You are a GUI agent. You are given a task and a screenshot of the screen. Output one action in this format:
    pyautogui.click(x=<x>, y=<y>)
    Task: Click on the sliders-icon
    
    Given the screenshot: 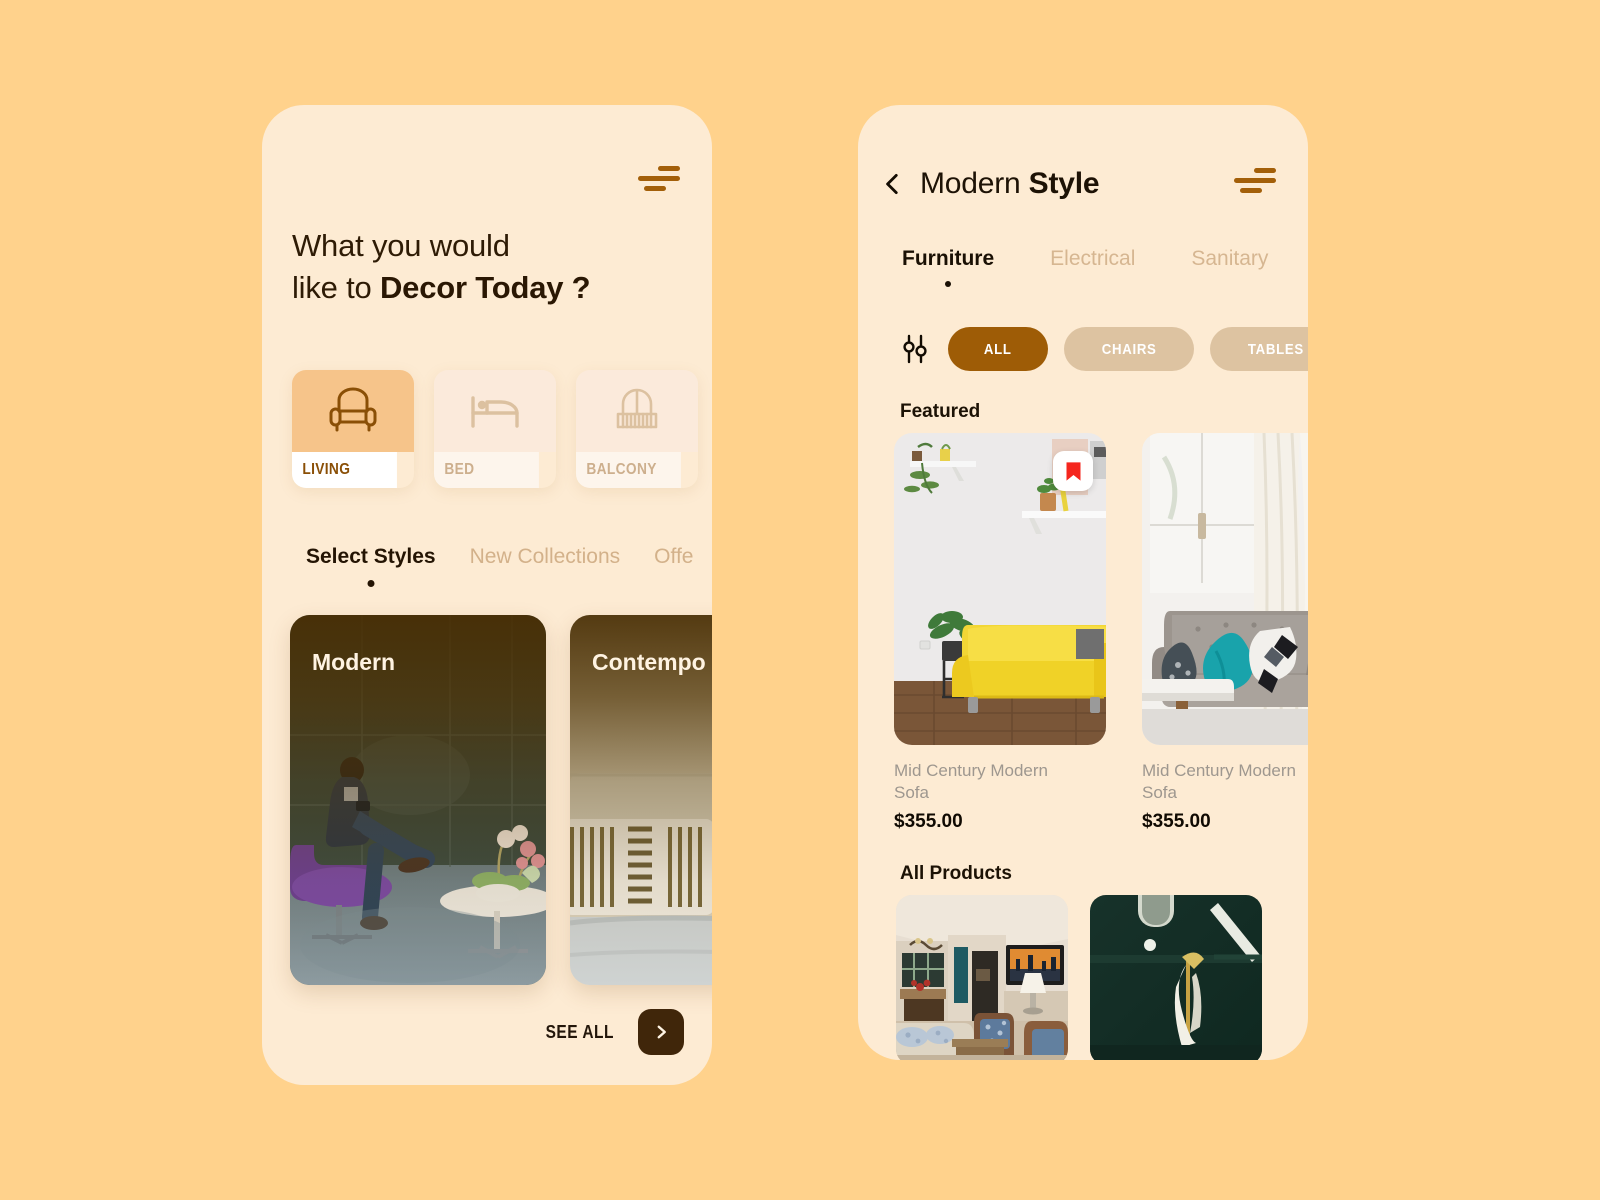 What is the action you would take?
    pyautogui.click(x=915, y=349)
    